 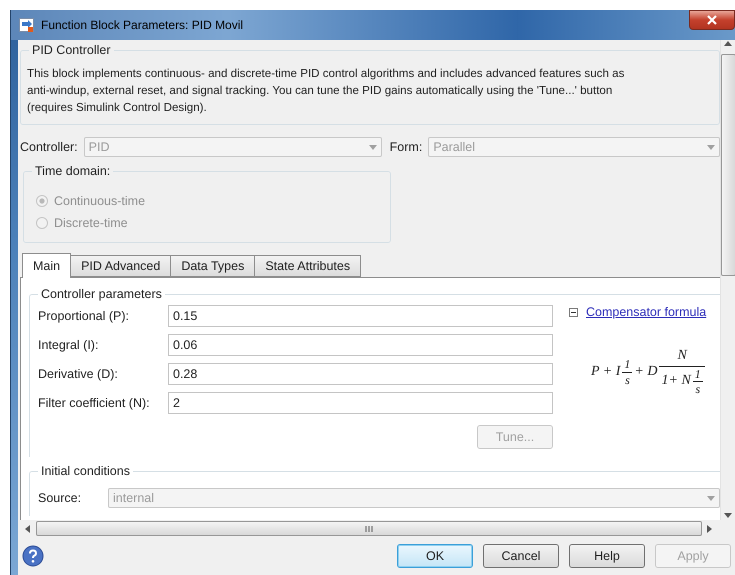 I want to click on window-title: Function Block Parameters: PID Movil, so click(x=142, y=25).